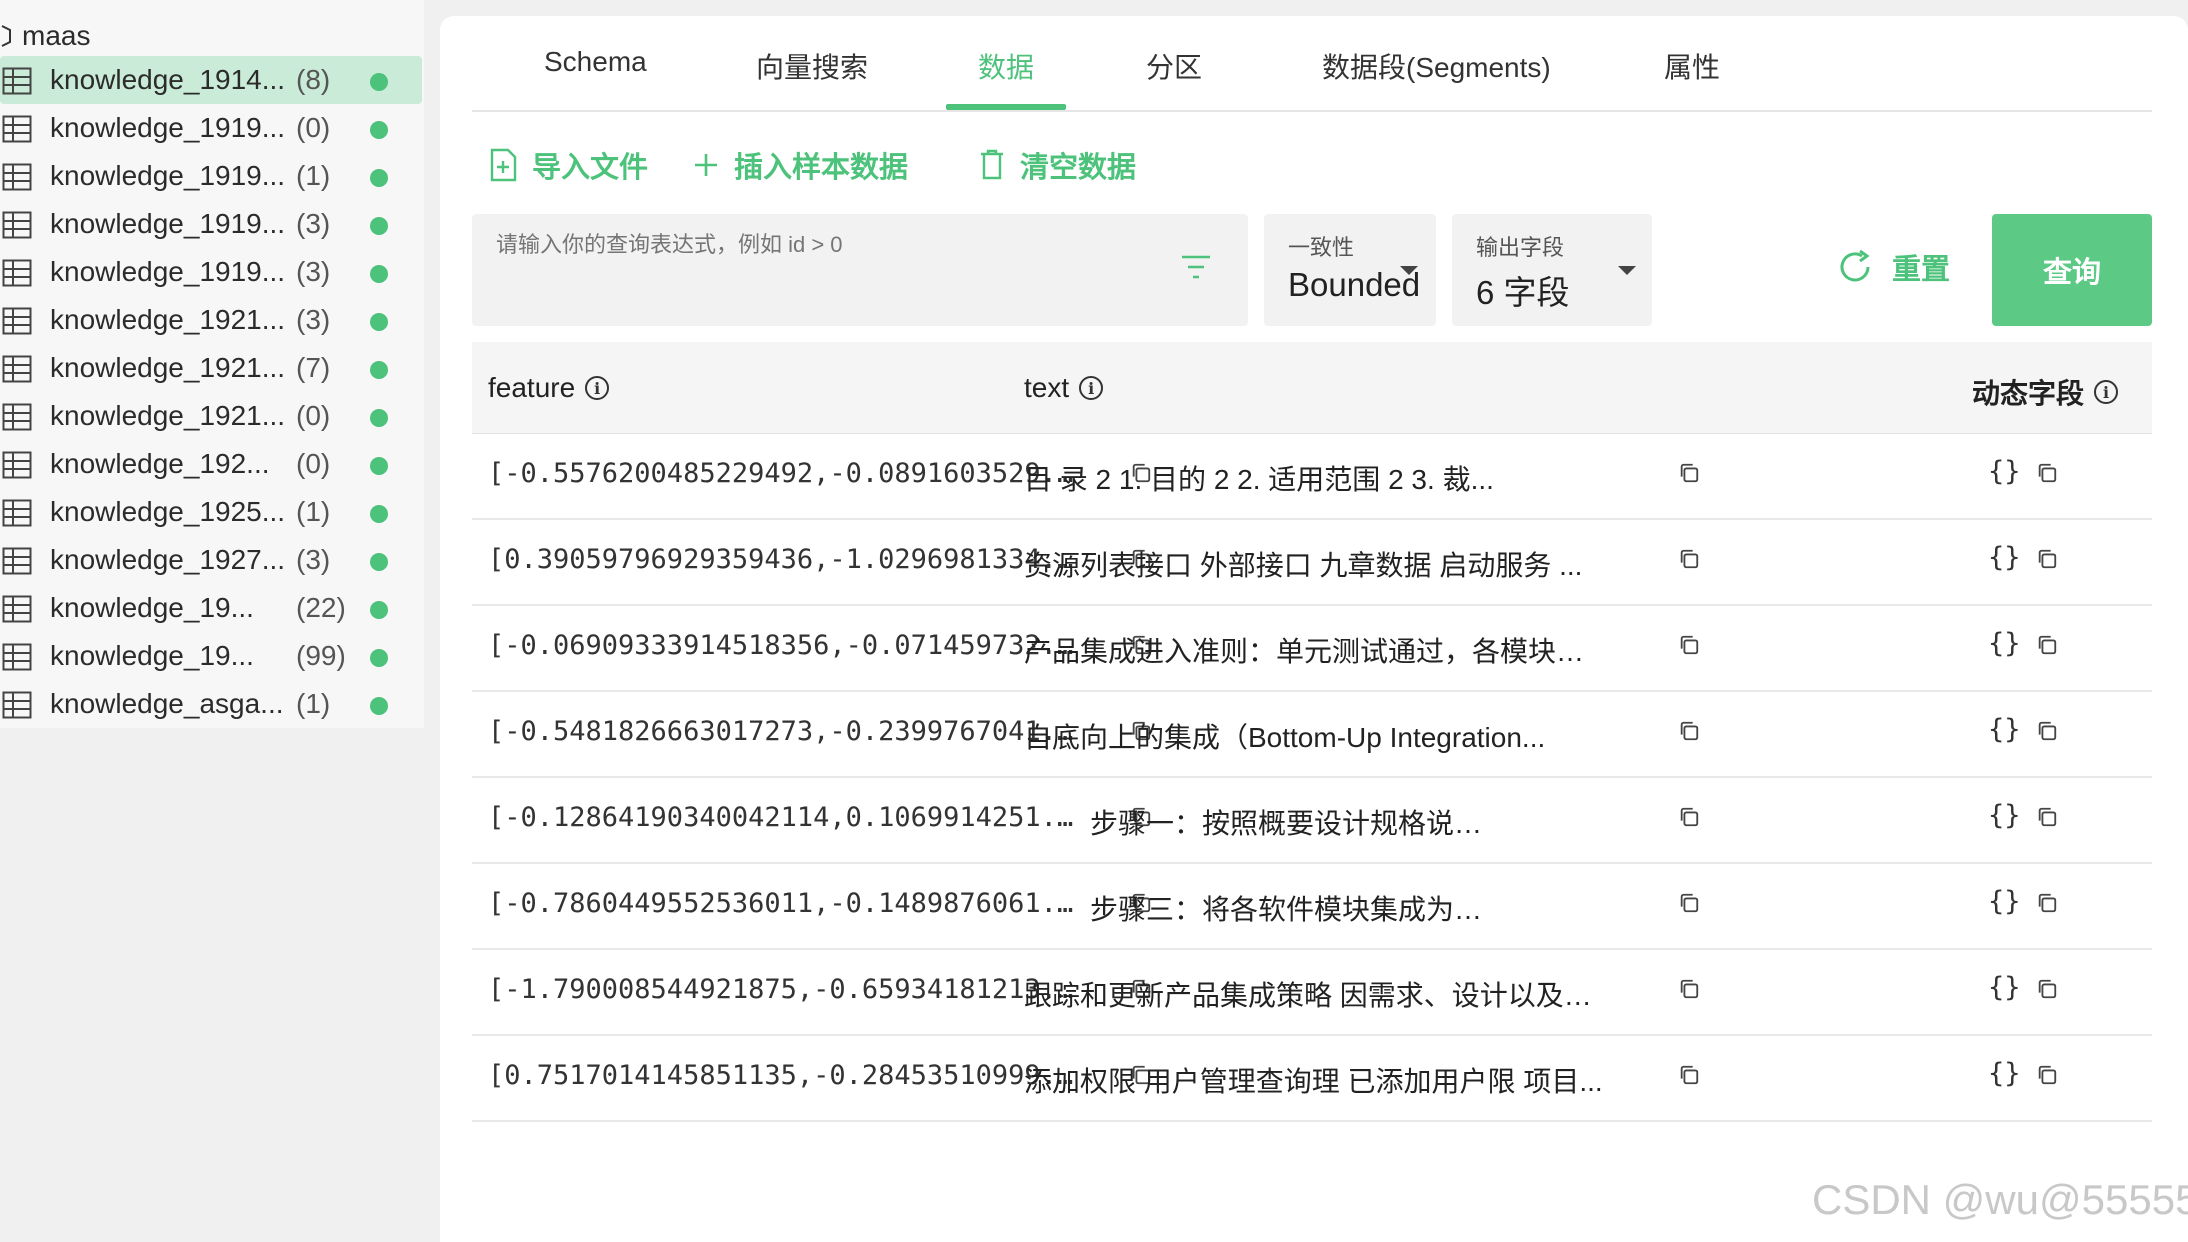  I want to click on collection-item: knowledge_192... (0), so click(212, 464).